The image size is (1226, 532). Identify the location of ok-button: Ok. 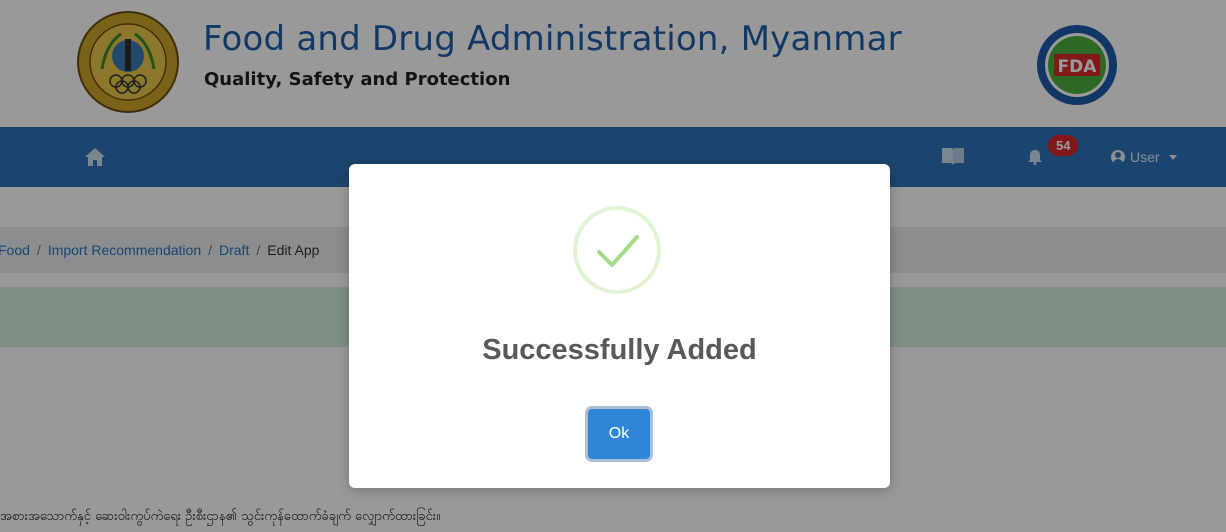
(619, 434).